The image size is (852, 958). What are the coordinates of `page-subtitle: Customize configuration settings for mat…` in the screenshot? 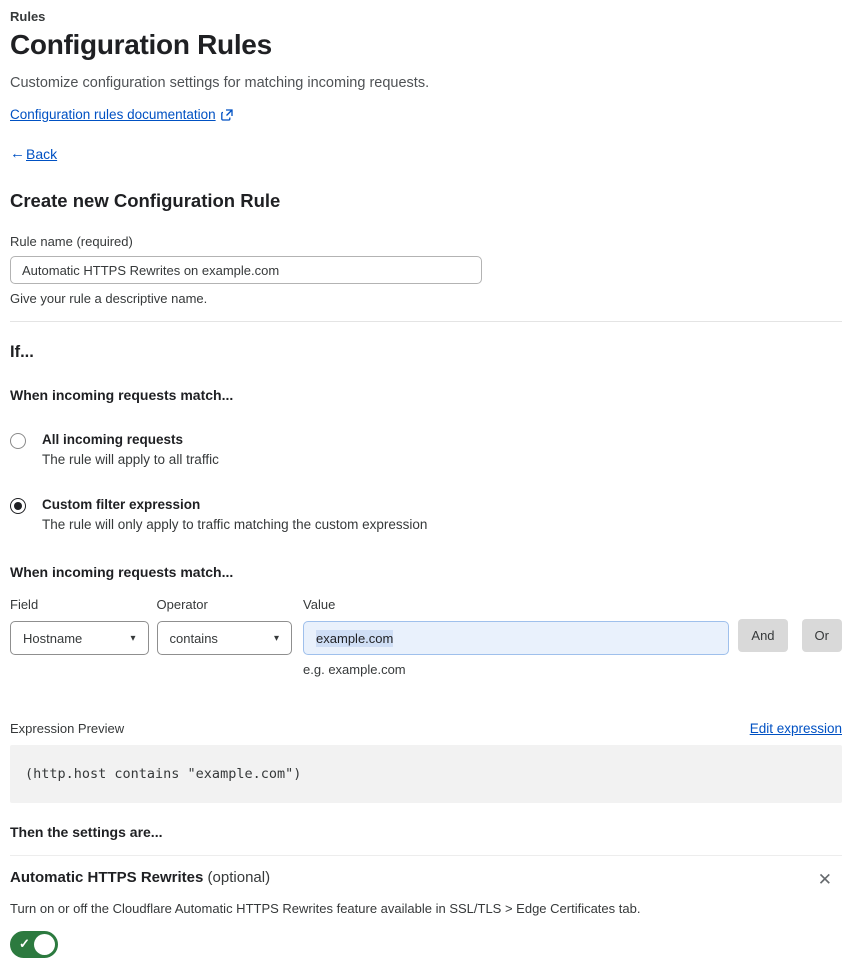 It's located at (220, 83).